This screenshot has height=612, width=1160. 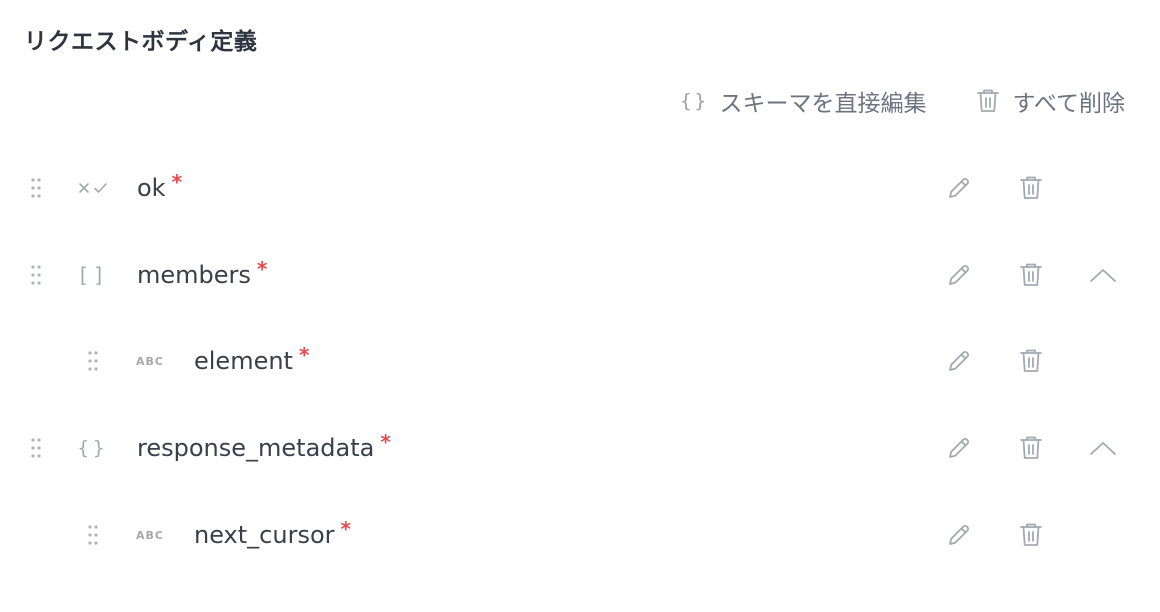 I want to click on delete-all-button: すべて削除, so click(x=1048, y=101).